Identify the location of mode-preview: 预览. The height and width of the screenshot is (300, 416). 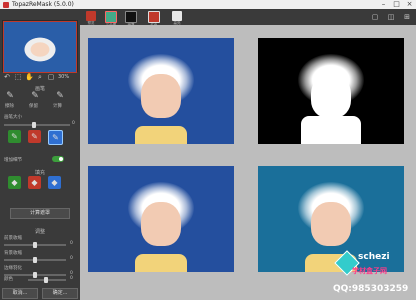
(91, 18).